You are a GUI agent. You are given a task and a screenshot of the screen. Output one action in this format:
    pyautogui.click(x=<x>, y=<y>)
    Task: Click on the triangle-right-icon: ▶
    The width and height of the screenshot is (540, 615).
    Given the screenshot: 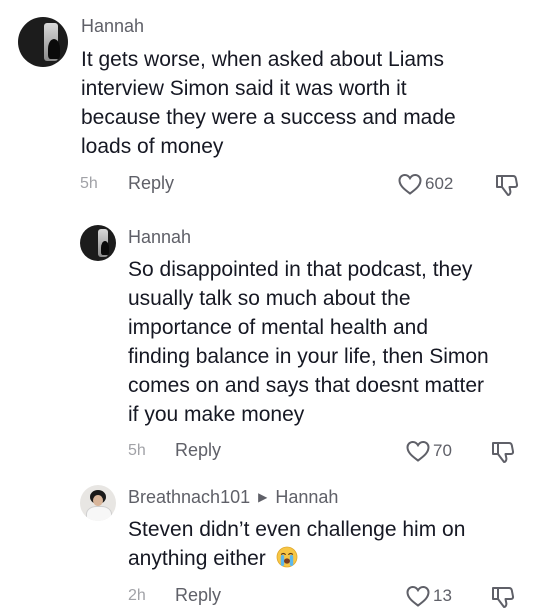 What is the action you would take?
    pyautogui.click(x=263, y=497)
    